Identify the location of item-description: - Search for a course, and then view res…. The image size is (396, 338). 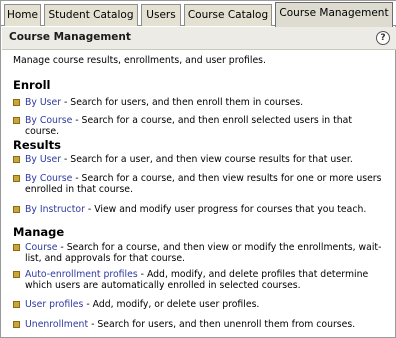
(203, 184).